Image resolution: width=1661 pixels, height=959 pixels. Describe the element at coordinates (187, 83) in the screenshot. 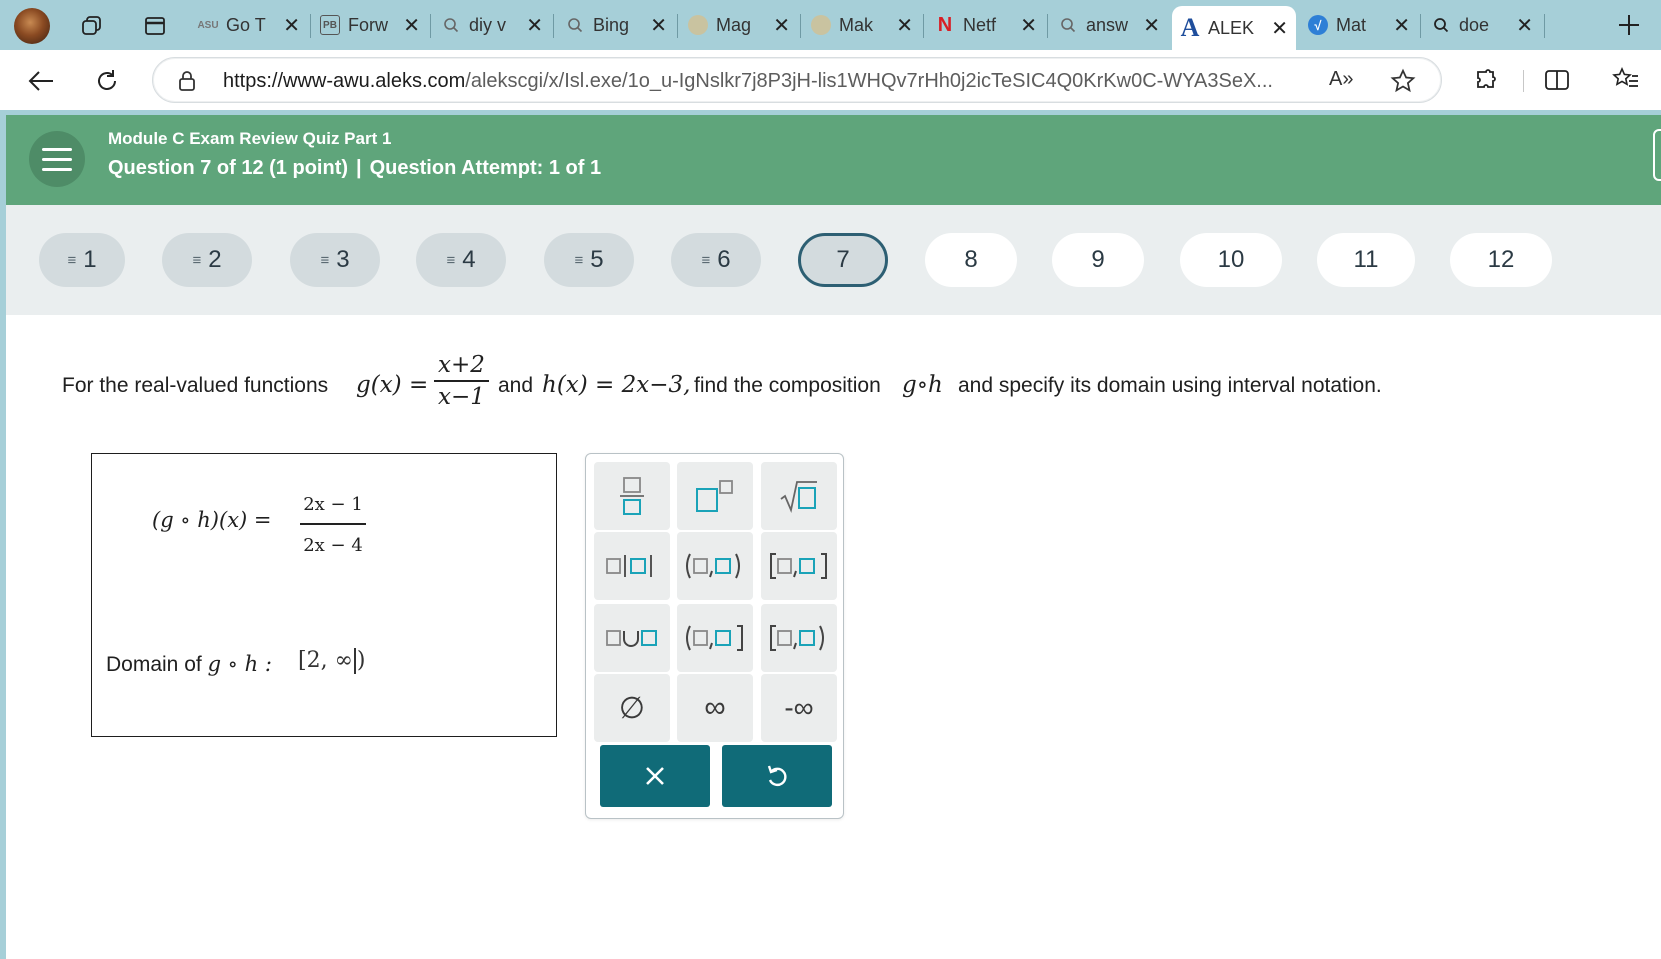

I see `lock-icon` at that location.